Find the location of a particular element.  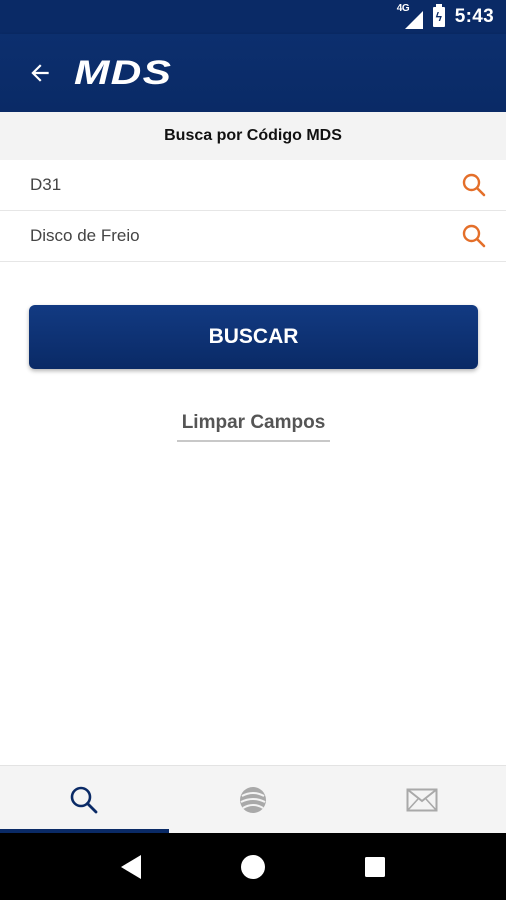

description-input is located at coordinates (245, 236).